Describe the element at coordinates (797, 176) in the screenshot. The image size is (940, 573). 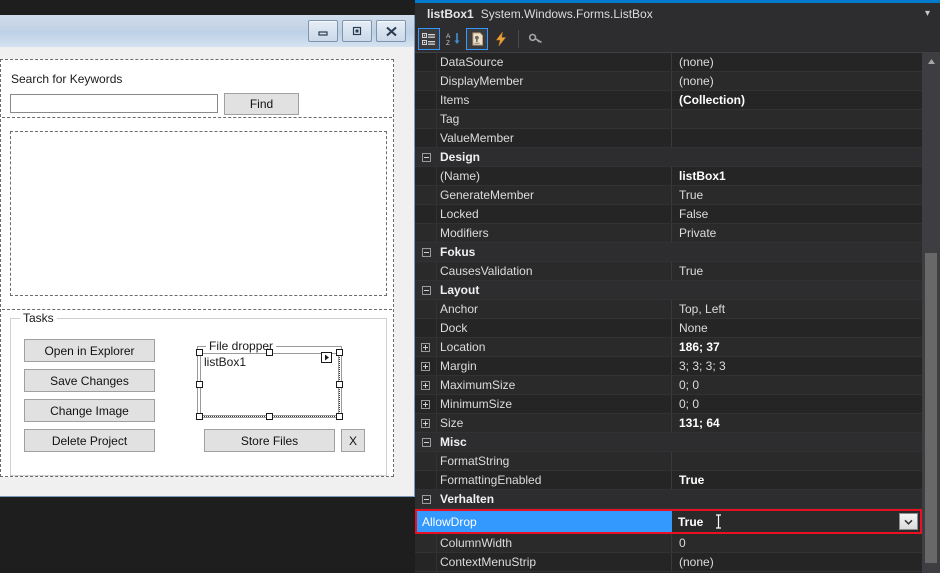
I see `property-value: listBox1` at that location.